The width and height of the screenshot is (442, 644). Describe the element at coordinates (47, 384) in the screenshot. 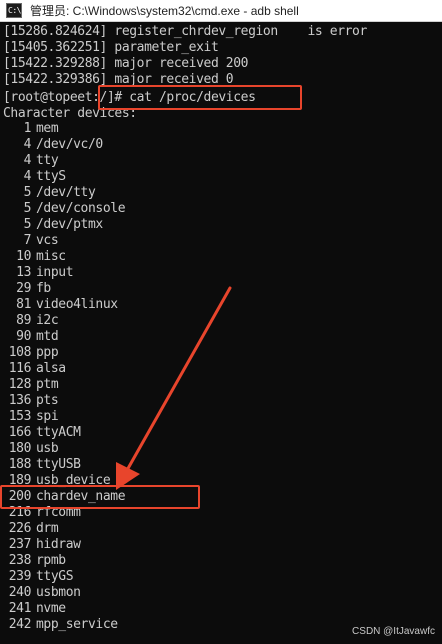

I see `device-name: ptm` at that location.